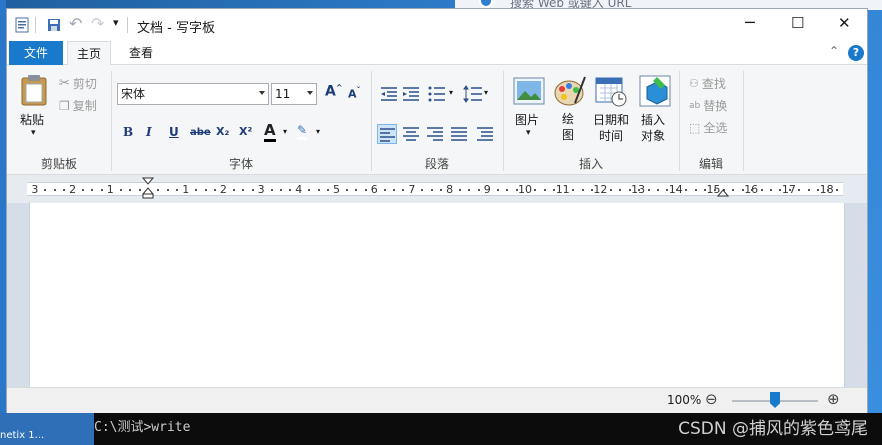 The width and height of the screenshot is (882, 445). I want to click on paragraph-settings-icon, so click(485, 134).